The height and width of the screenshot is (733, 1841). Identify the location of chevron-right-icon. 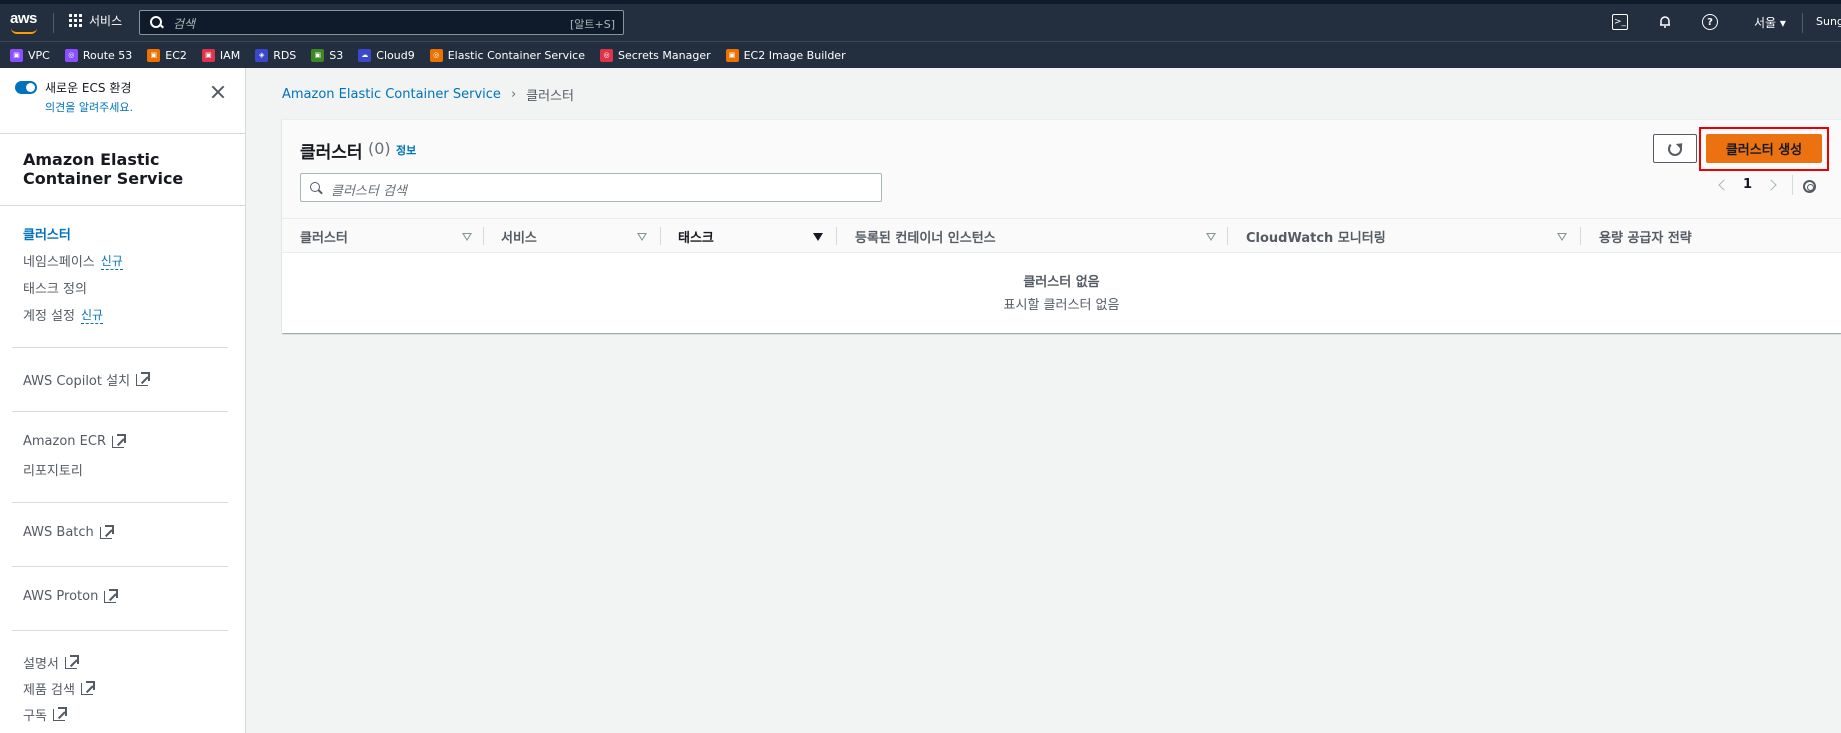
(1771, 184).